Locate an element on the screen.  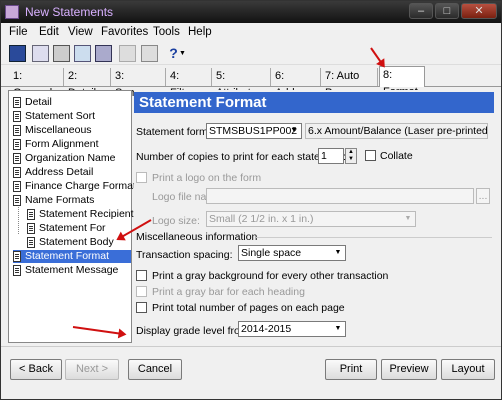
next-button: Next > is located at coordinates (92, 369).